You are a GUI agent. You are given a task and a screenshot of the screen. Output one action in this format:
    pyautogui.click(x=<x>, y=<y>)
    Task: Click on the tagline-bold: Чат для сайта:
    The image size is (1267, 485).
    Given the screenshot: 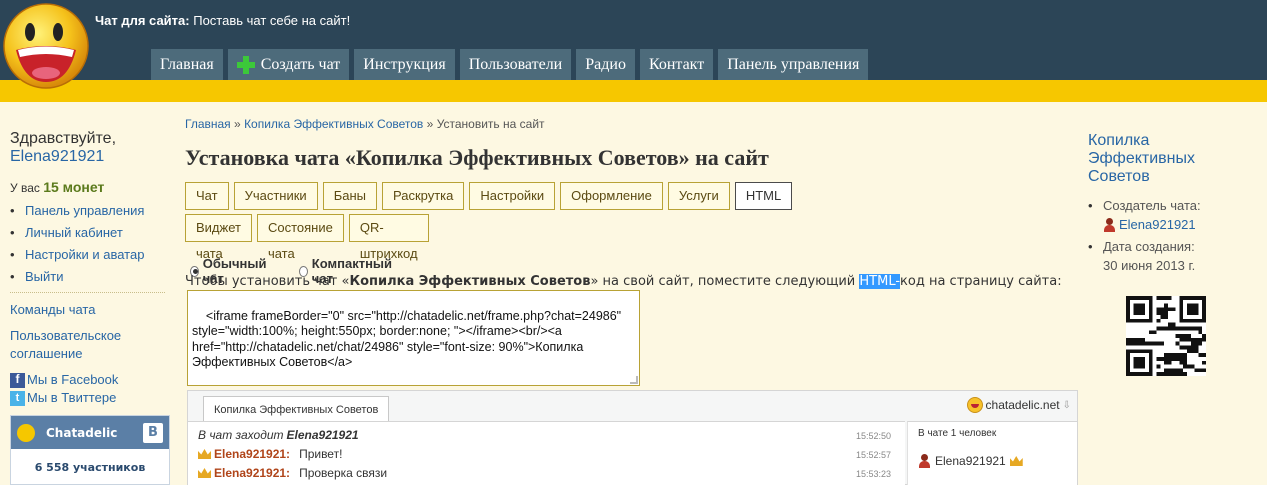 What is the action you would take?
    pyautogui.click(x=142, y=20)
    